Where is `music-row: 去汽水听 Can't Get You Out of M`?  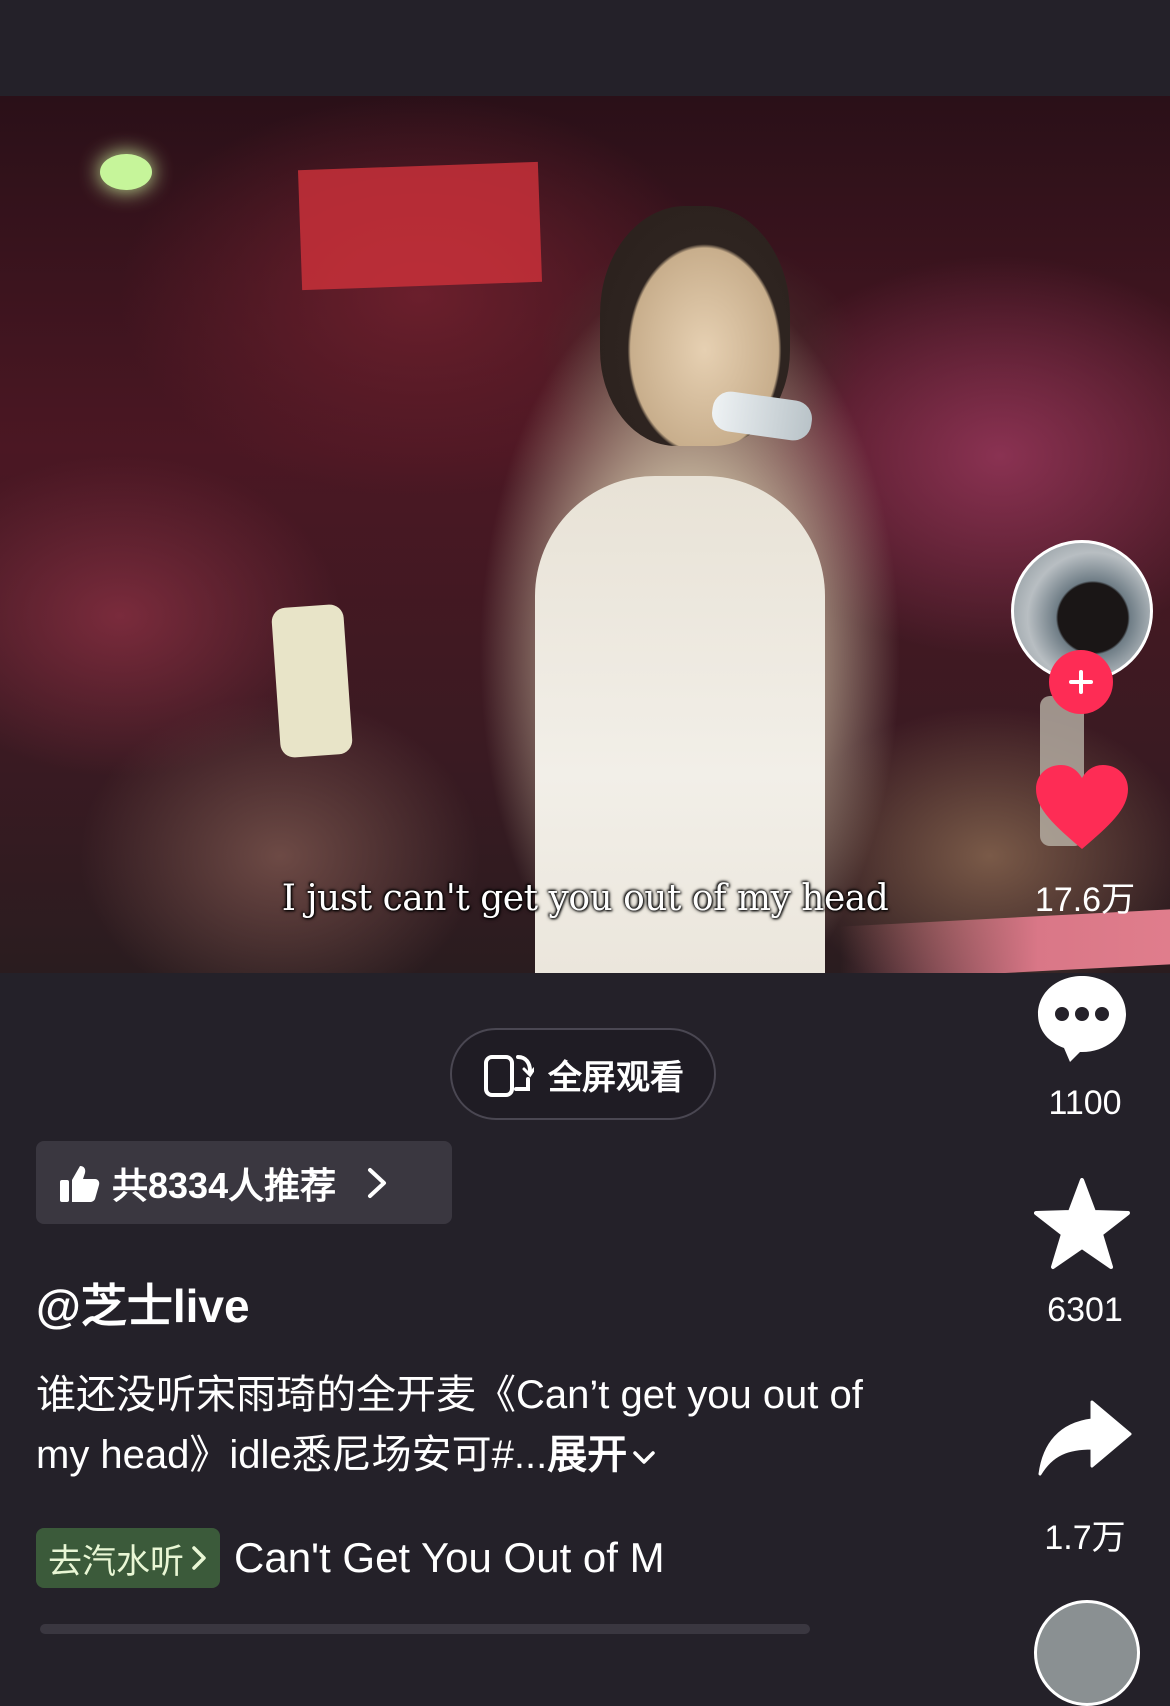
music-row: 去汽水听 Can't Get You Out of M is located at coordinates (375, 1558).